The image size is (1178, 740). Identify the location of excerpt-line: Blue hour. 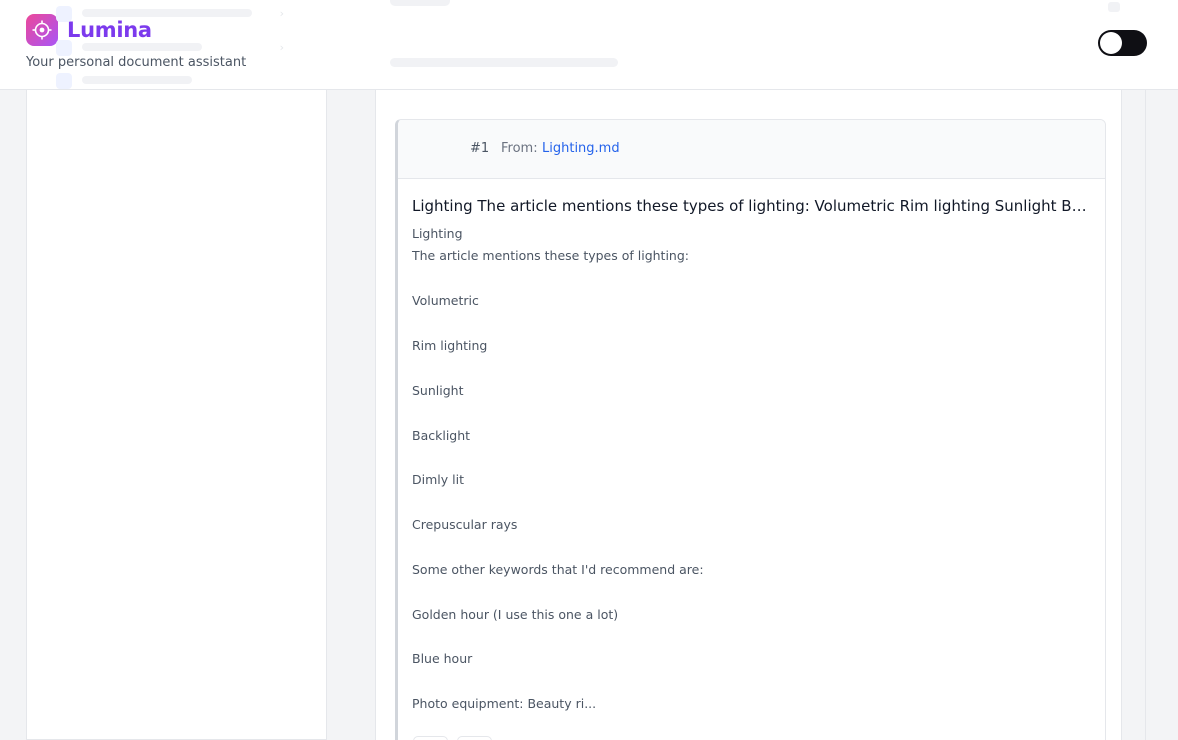
(442, 658).